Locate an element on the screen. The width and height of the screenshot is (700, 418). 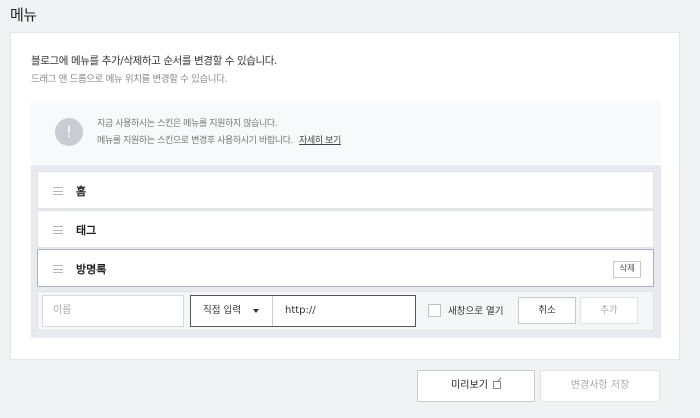
link-type-value: 직접 입력 is located at coordinates (222, 310).